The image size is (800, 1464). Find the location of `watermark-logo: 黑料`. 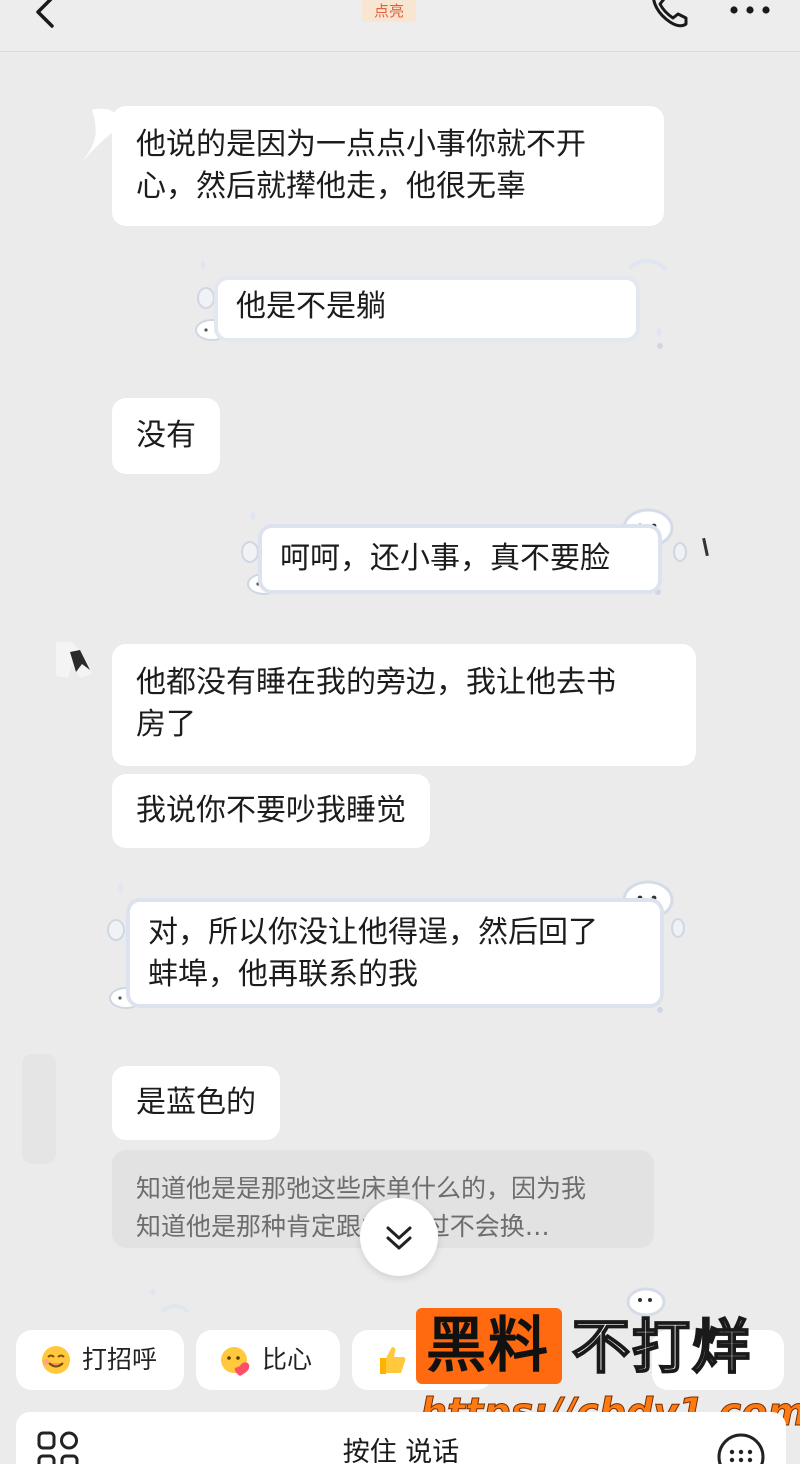

watermark-logo: 黑料 is located at coordinates (489, 1346).